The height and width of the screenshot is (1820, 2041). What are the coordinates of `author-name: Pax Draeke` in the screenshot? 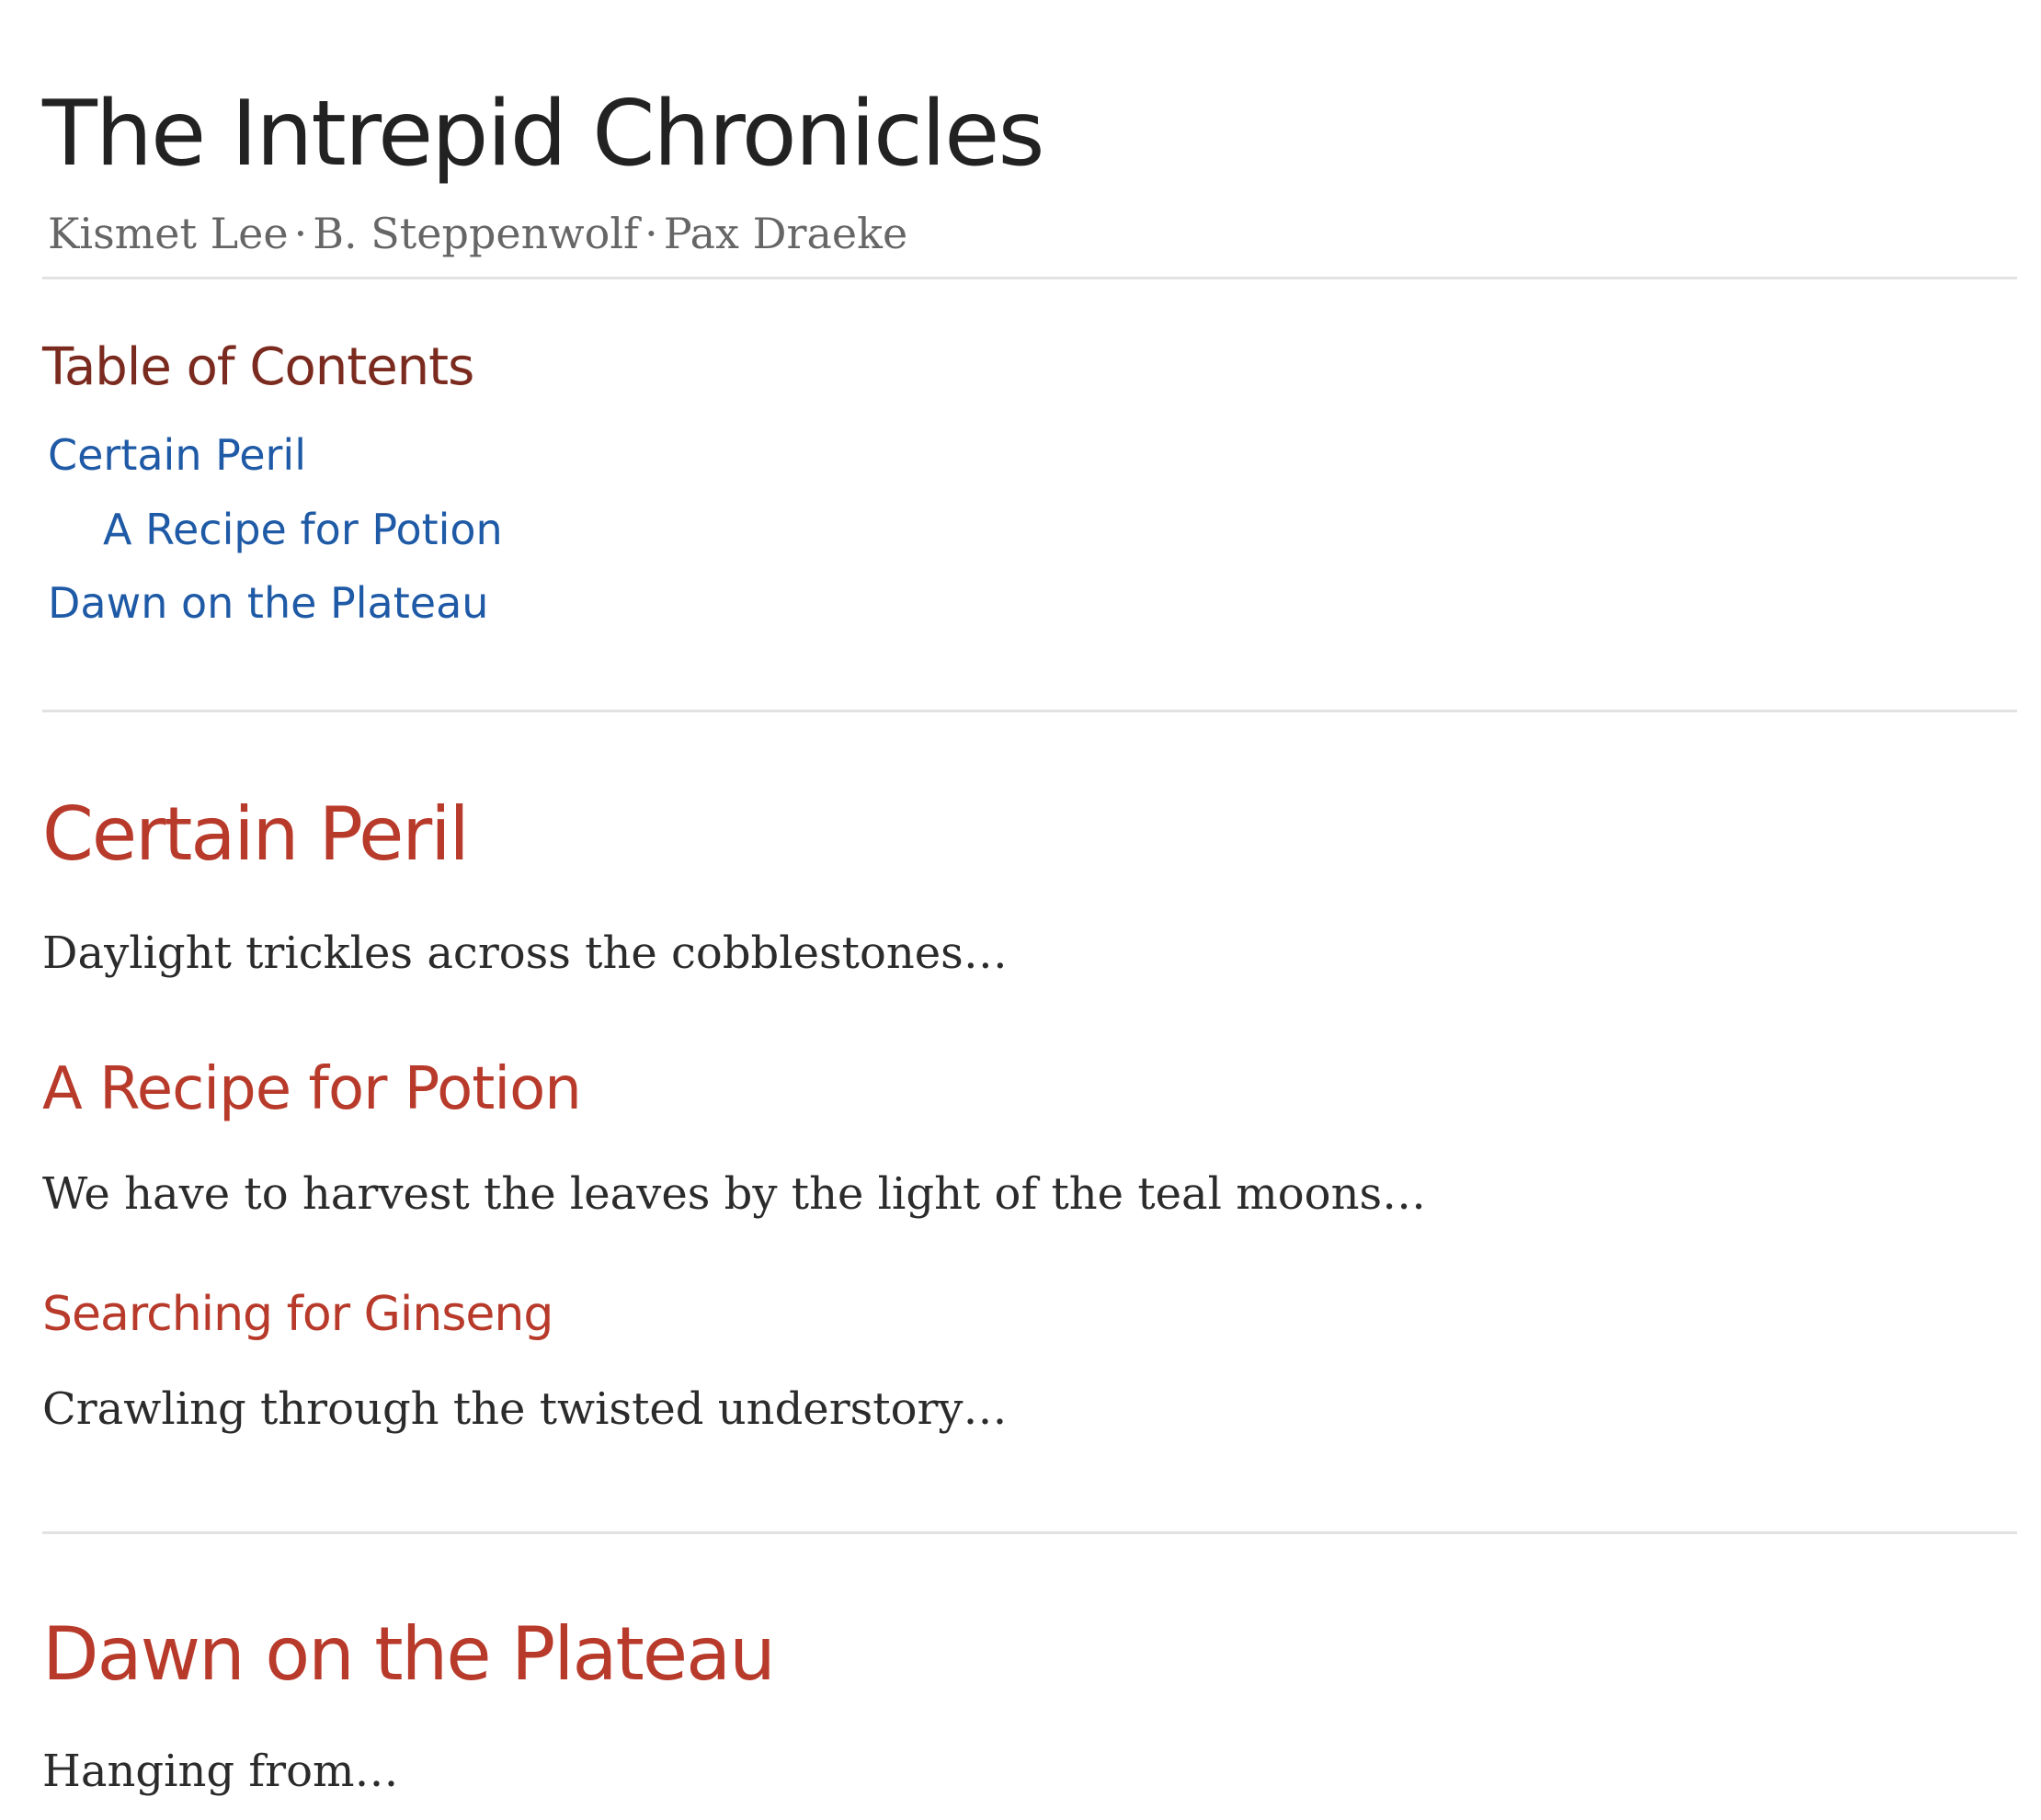 It's located at (786, 233).